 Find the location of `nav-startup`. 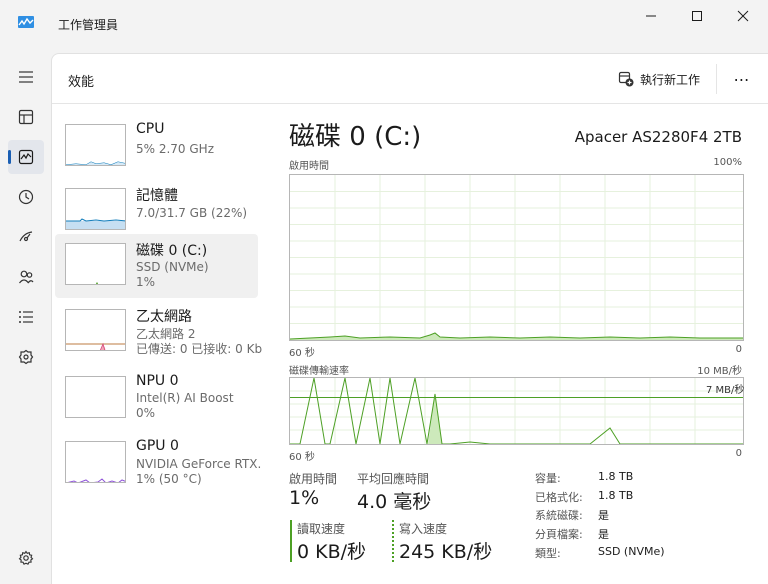

nav-startup is located at coordinates (26, 237).